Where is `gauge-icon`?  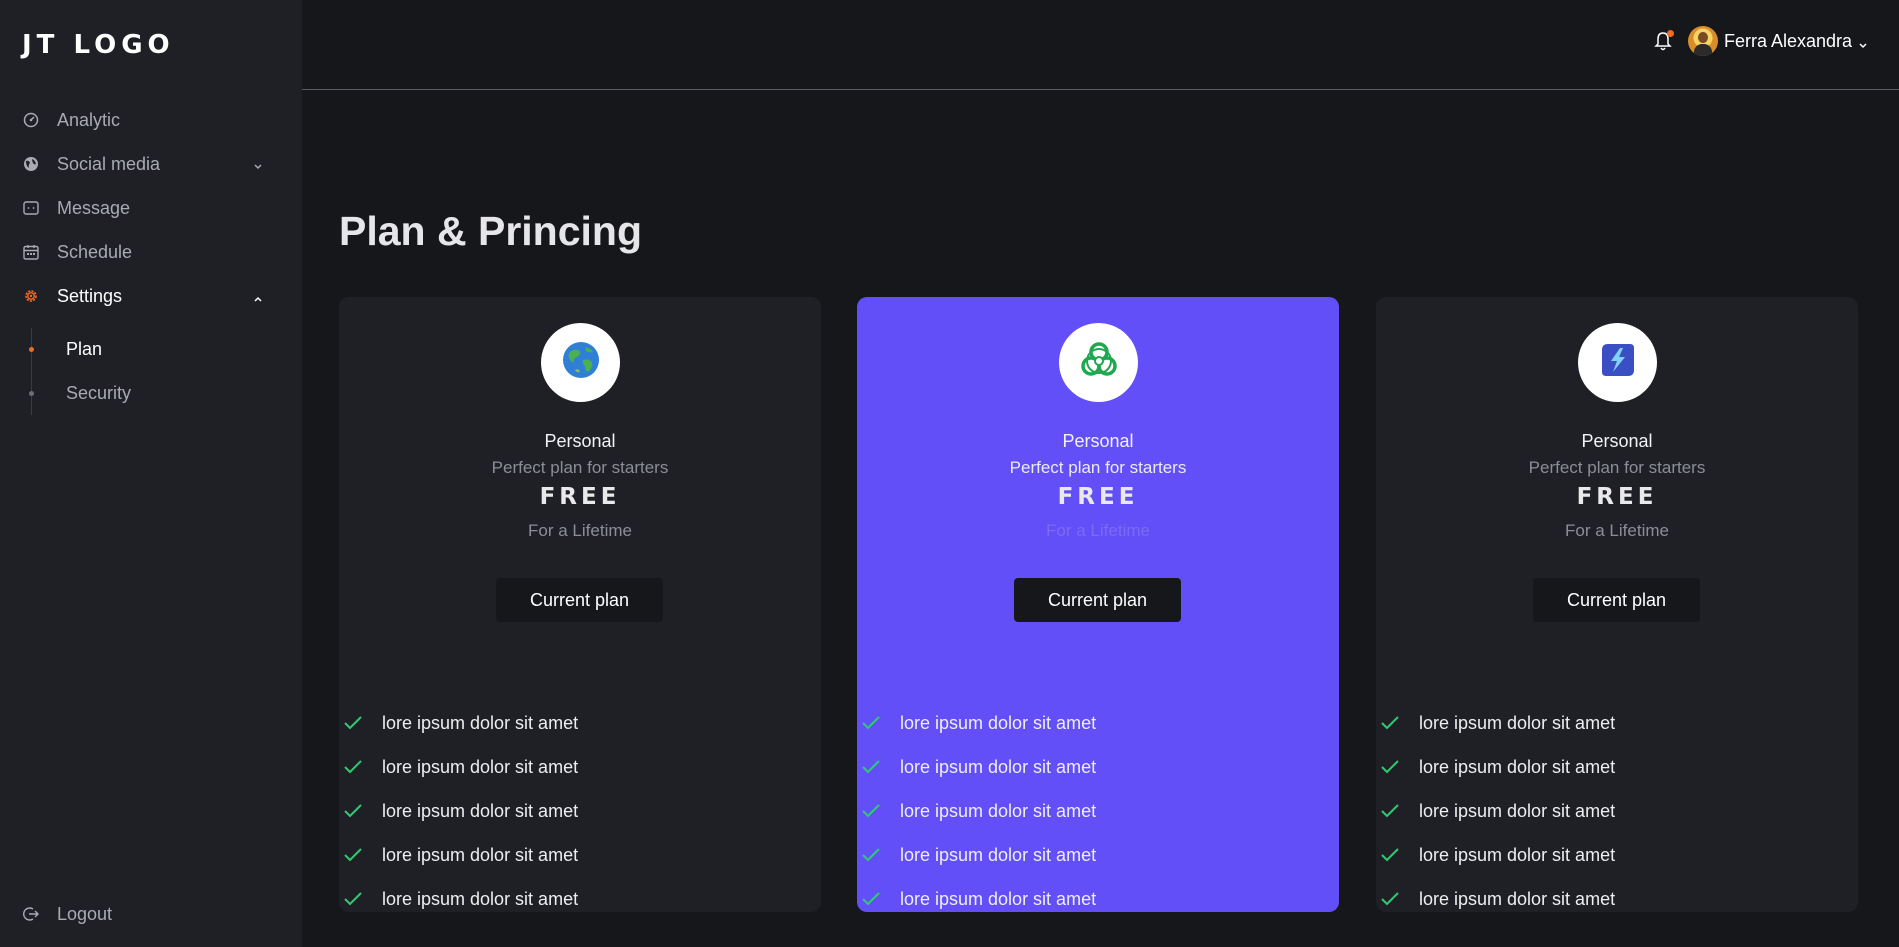
gauge-icon is located at coordinates (31, 120).